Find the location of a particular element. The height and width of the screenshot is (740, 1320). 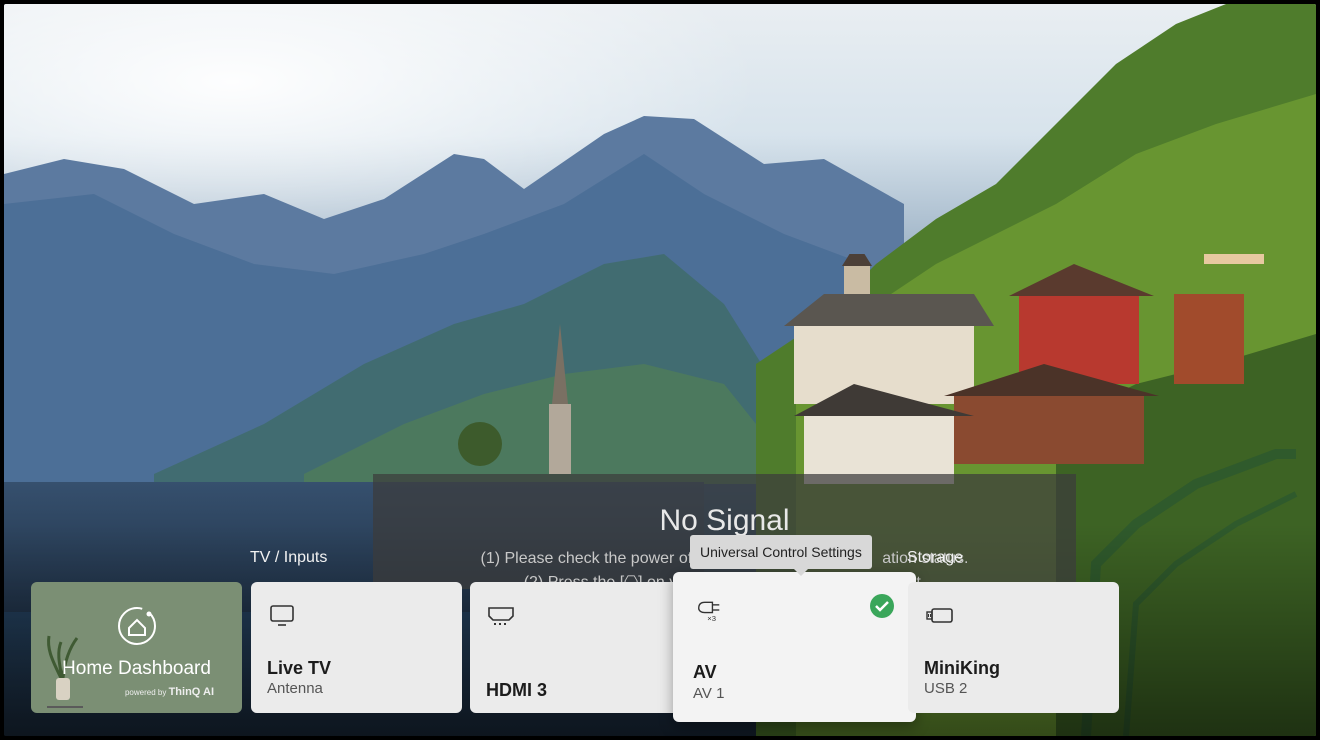

input-card-hdmi-3: HDMI 3 is located at coordinates (575, 647).